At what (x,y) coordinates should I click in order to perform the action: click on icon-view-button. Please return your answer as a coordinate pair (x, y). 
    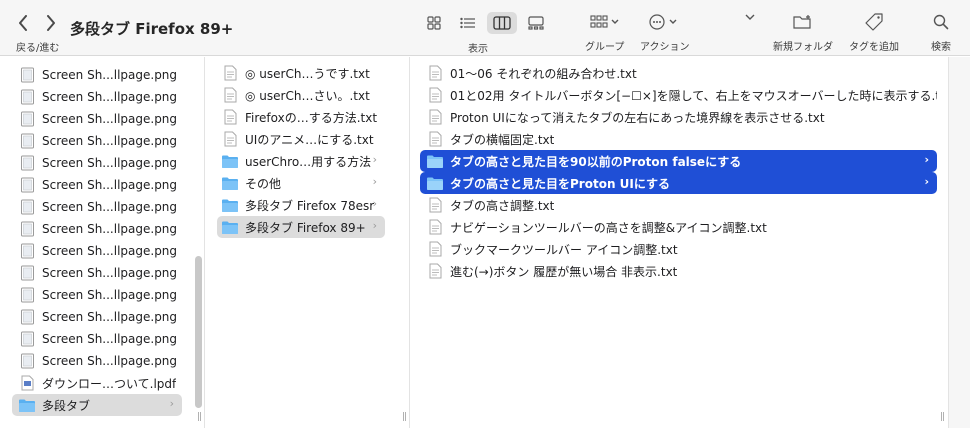
    Looking at the image, I should click on (434, 23).